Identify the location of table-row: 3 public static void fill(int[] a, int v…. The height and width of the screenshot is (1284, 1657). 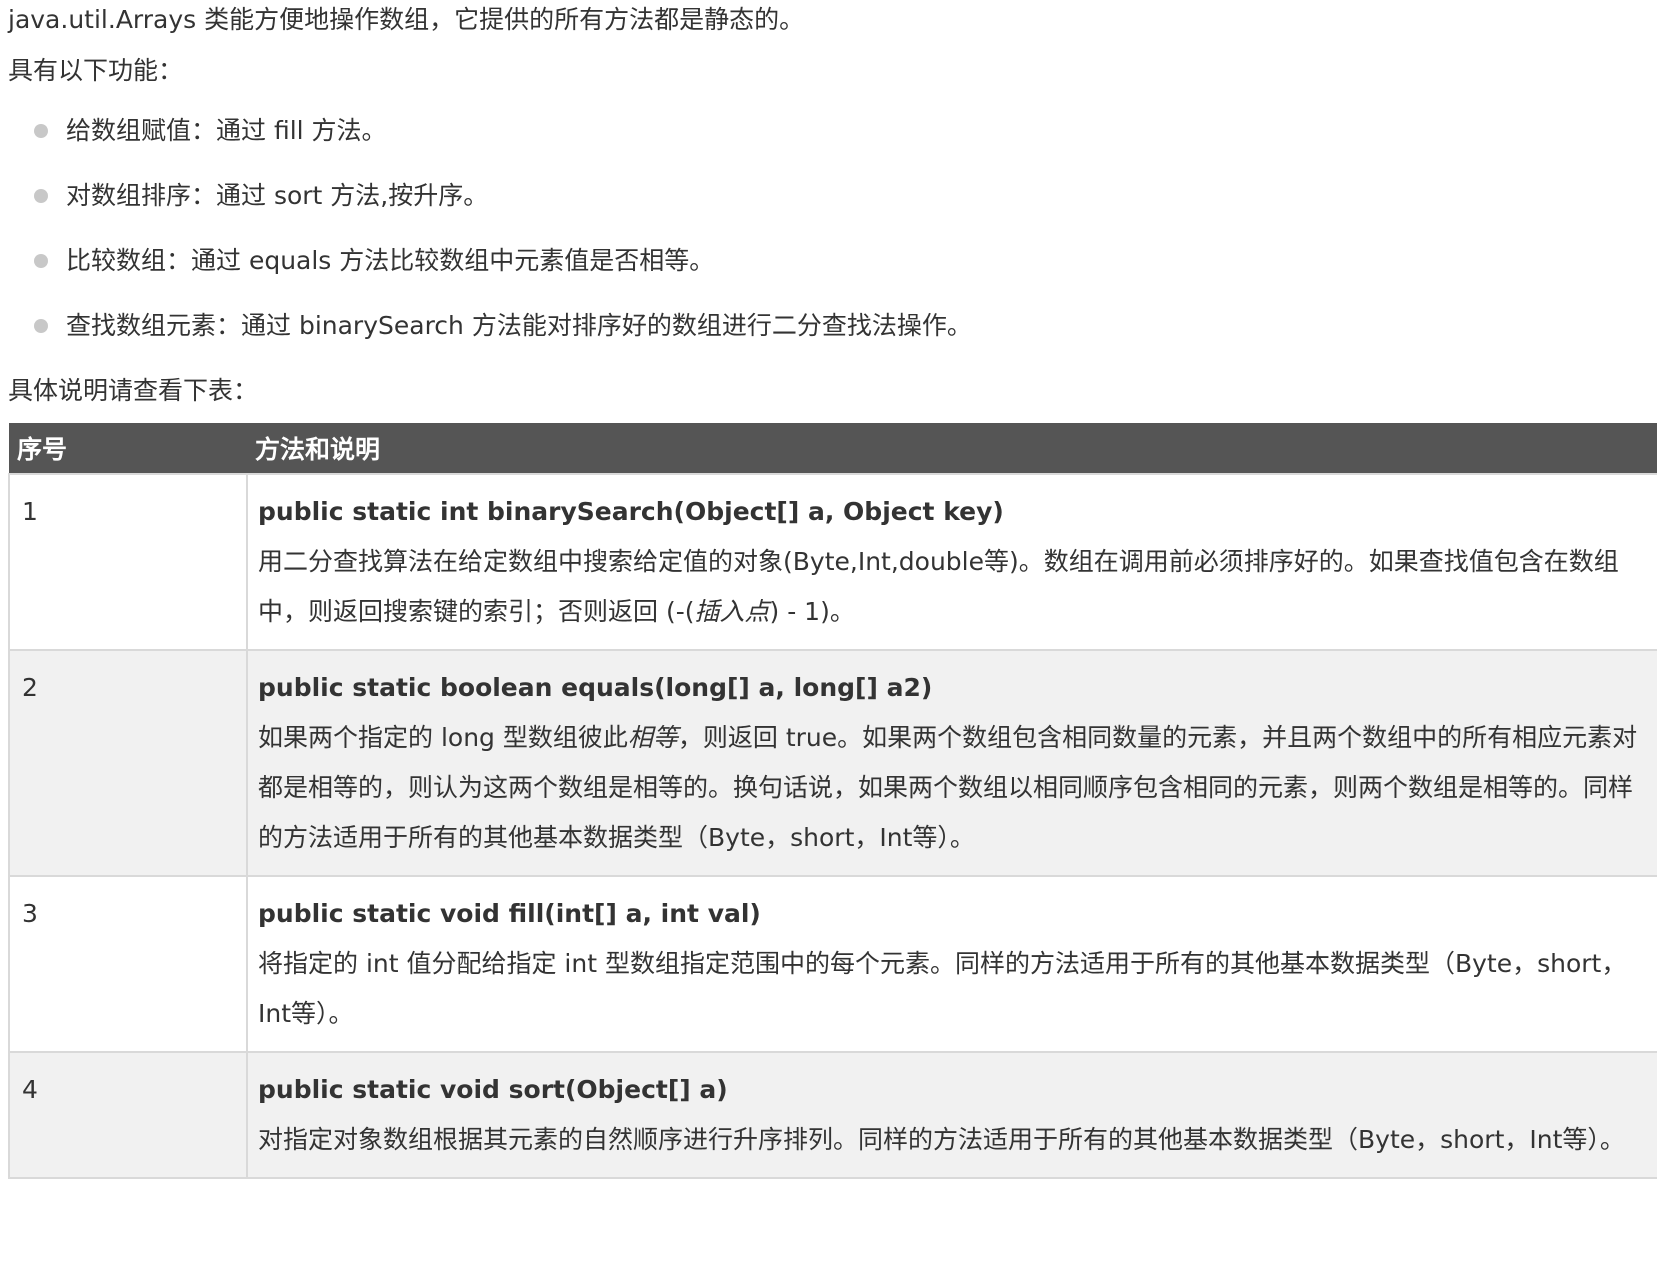
(832, 964).